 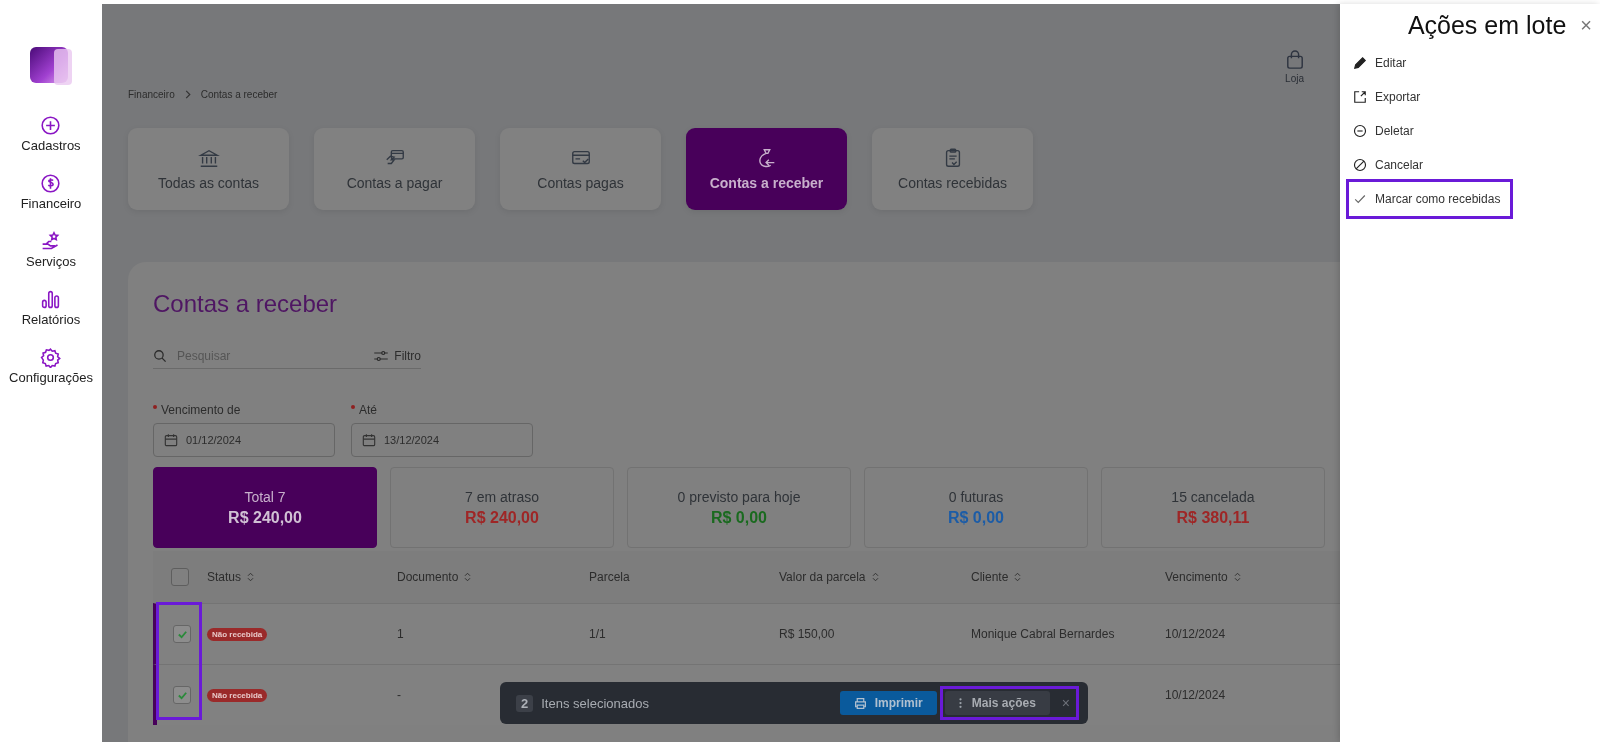 I want to click on summary-card: 0 previsto para hoje R$ 0,00, so click(x=739, y=507).